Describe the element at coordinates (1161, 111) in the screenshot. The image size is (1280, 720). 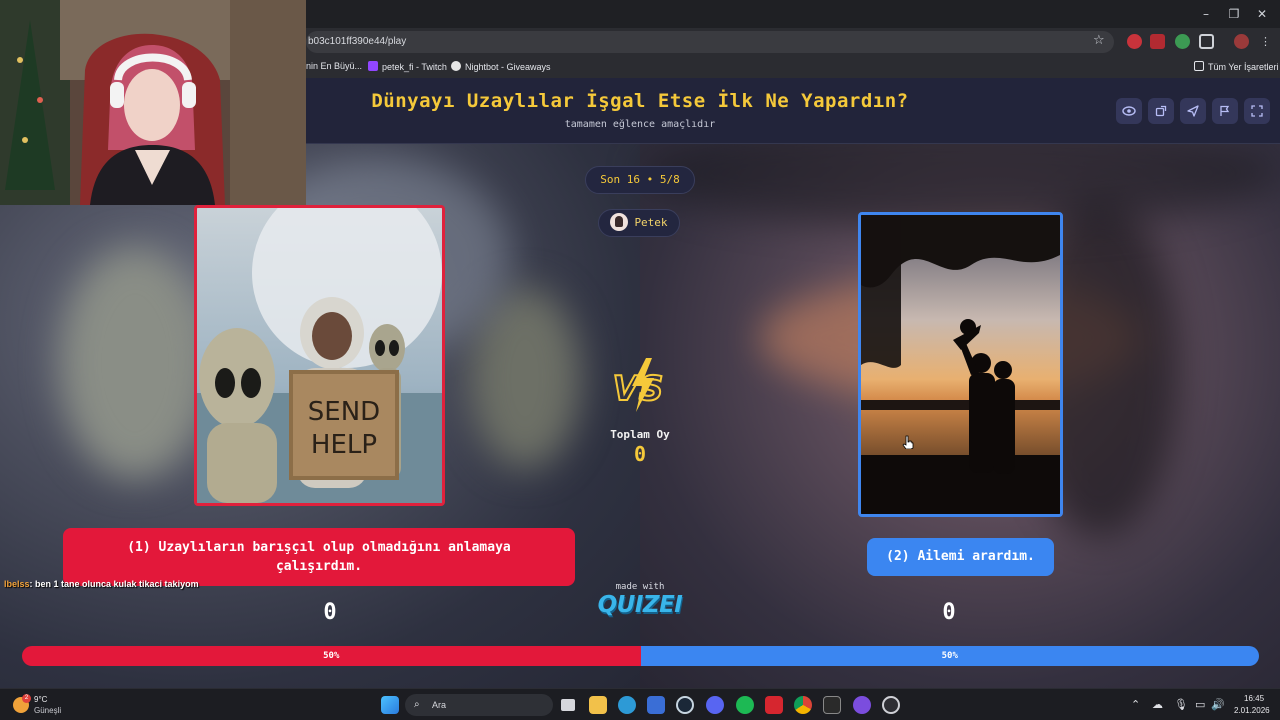
I see `share-icon` at that location.